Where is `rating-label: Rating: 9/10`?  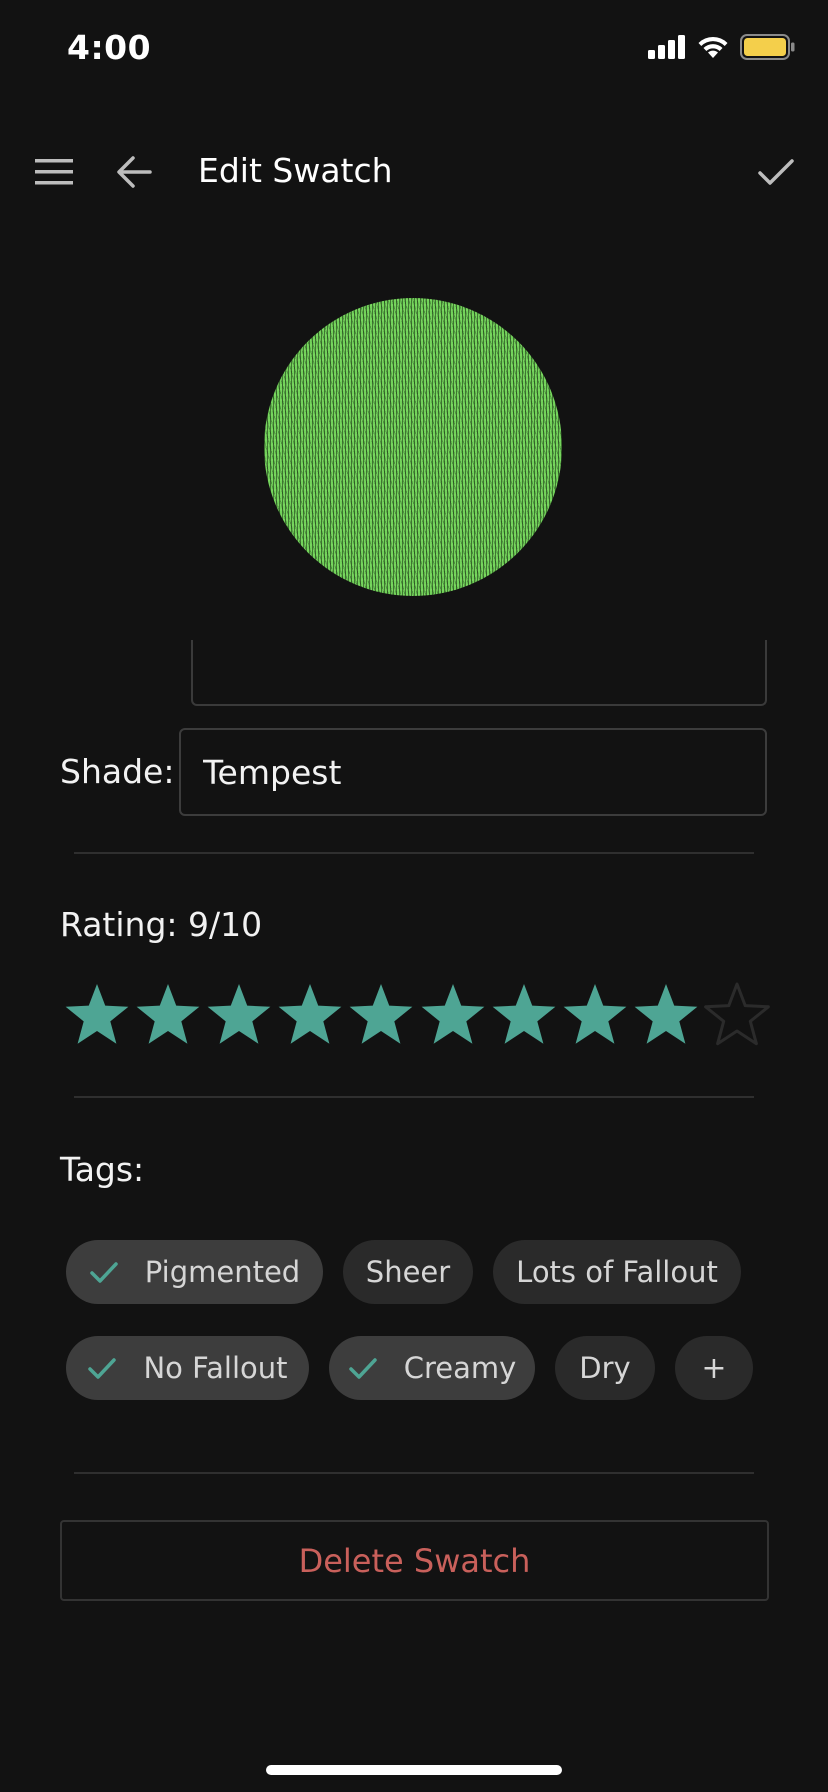 rating-label: Rating: 9/10 is located at coordinates (161, 924).